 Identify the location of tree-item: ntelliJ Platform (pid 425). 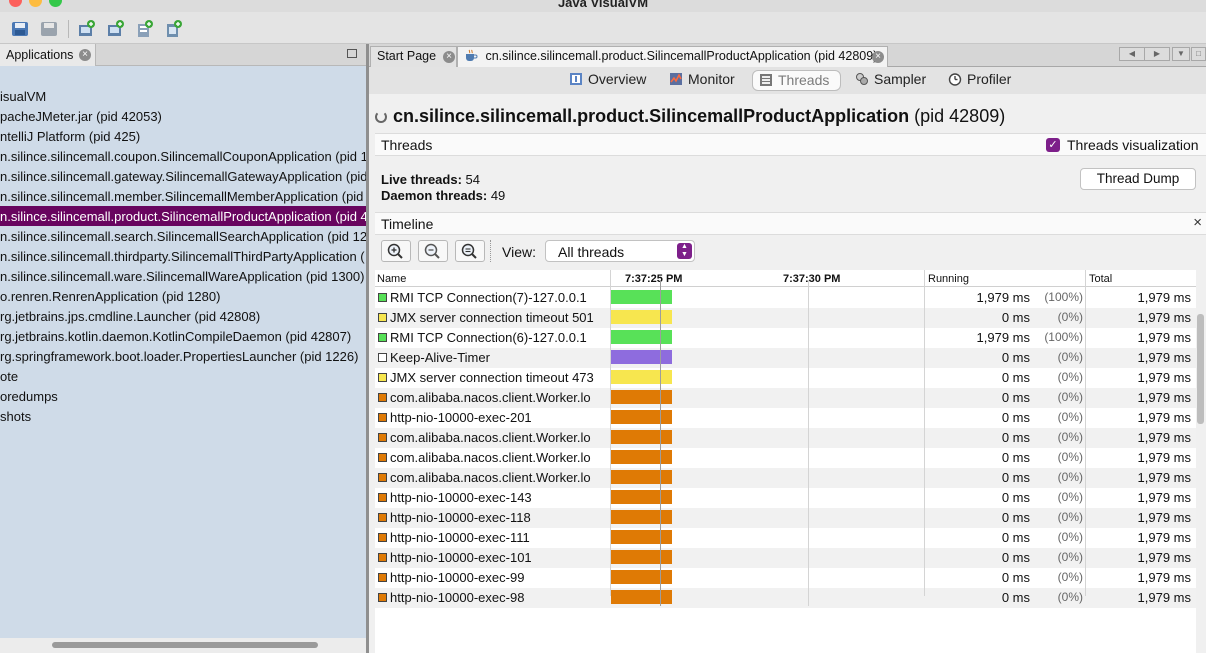
(183, 136).